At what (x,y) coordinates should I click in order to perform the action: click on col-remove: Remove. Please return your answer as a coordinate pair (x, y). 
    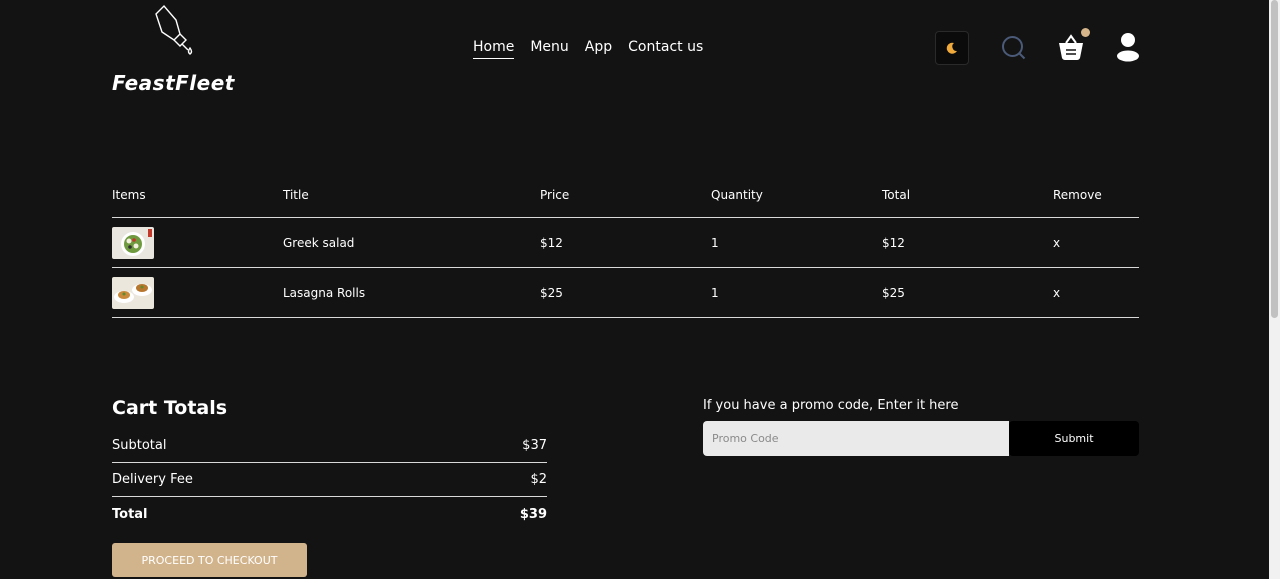
    Looking at the image, I should click on (1077, 195).